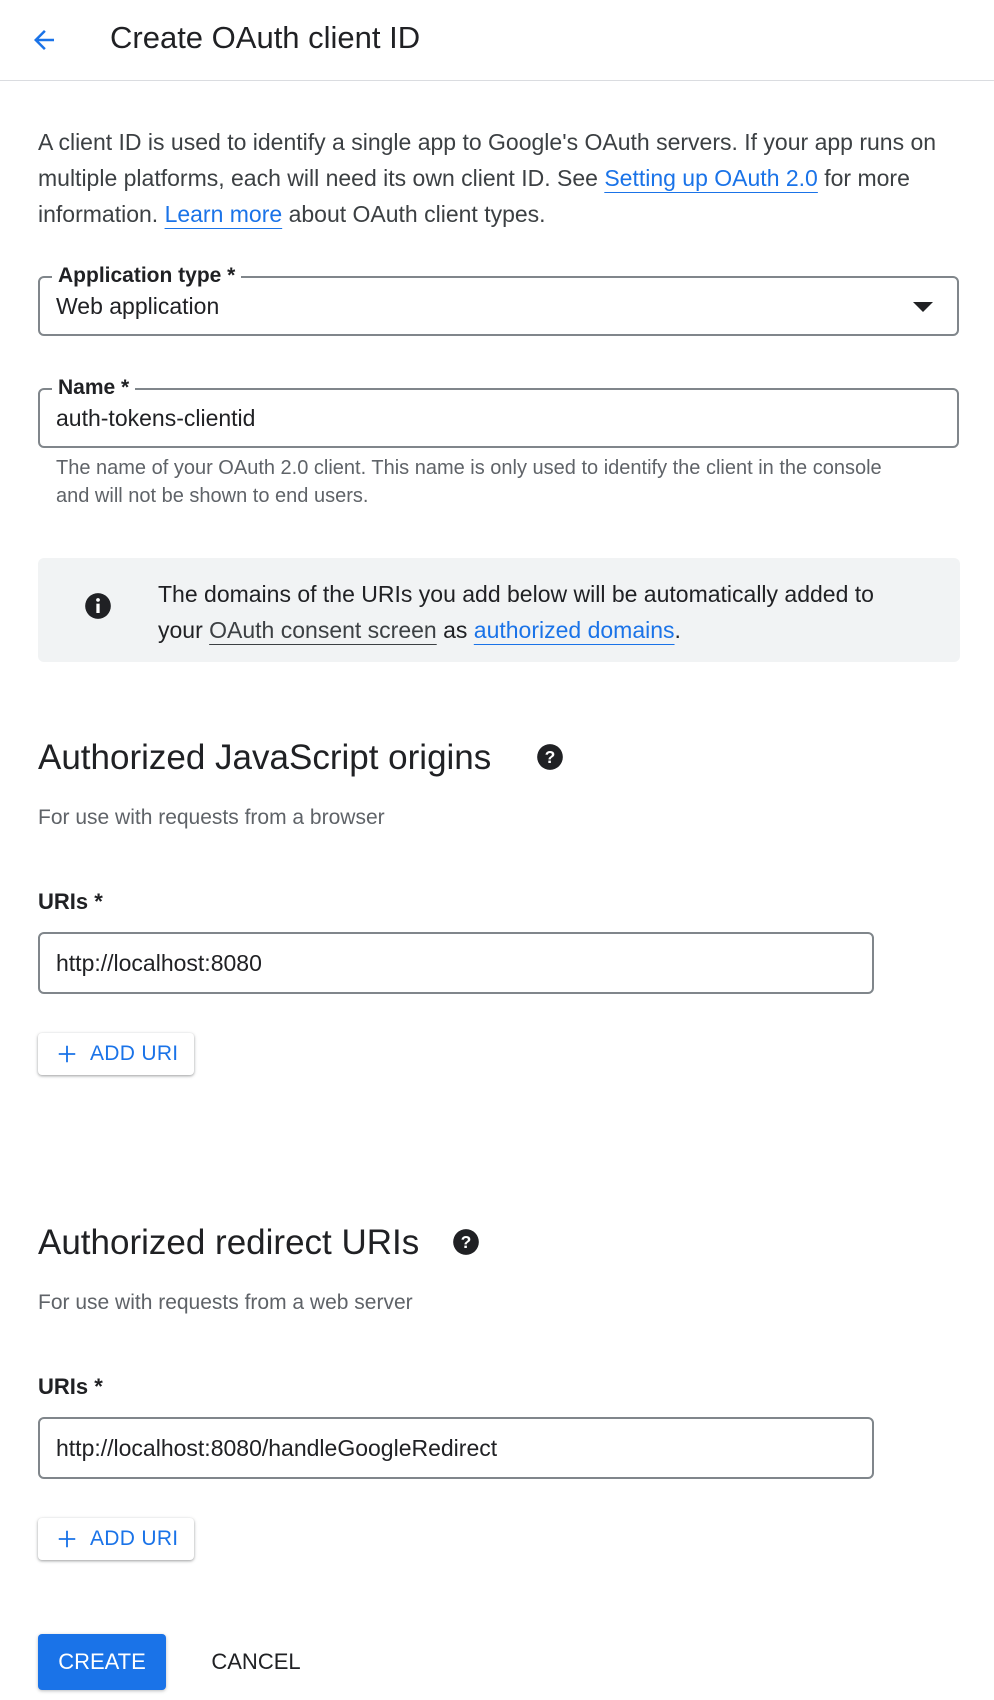 This screenshot has height=1700, width=994. What do you see at coordinates (70, 901) in the screenshot?
I see `js-origins-uris-label: URIs *` at bounding box center [70, 901].